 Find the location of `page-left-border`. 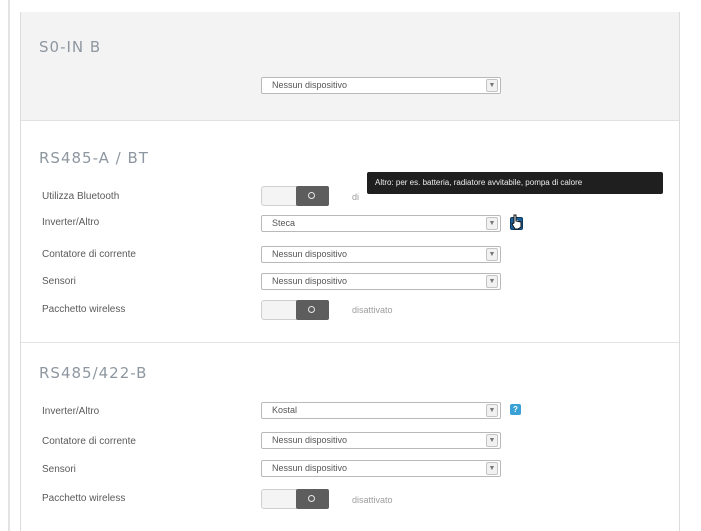

page-left-border is located at coordinates (9, 265).